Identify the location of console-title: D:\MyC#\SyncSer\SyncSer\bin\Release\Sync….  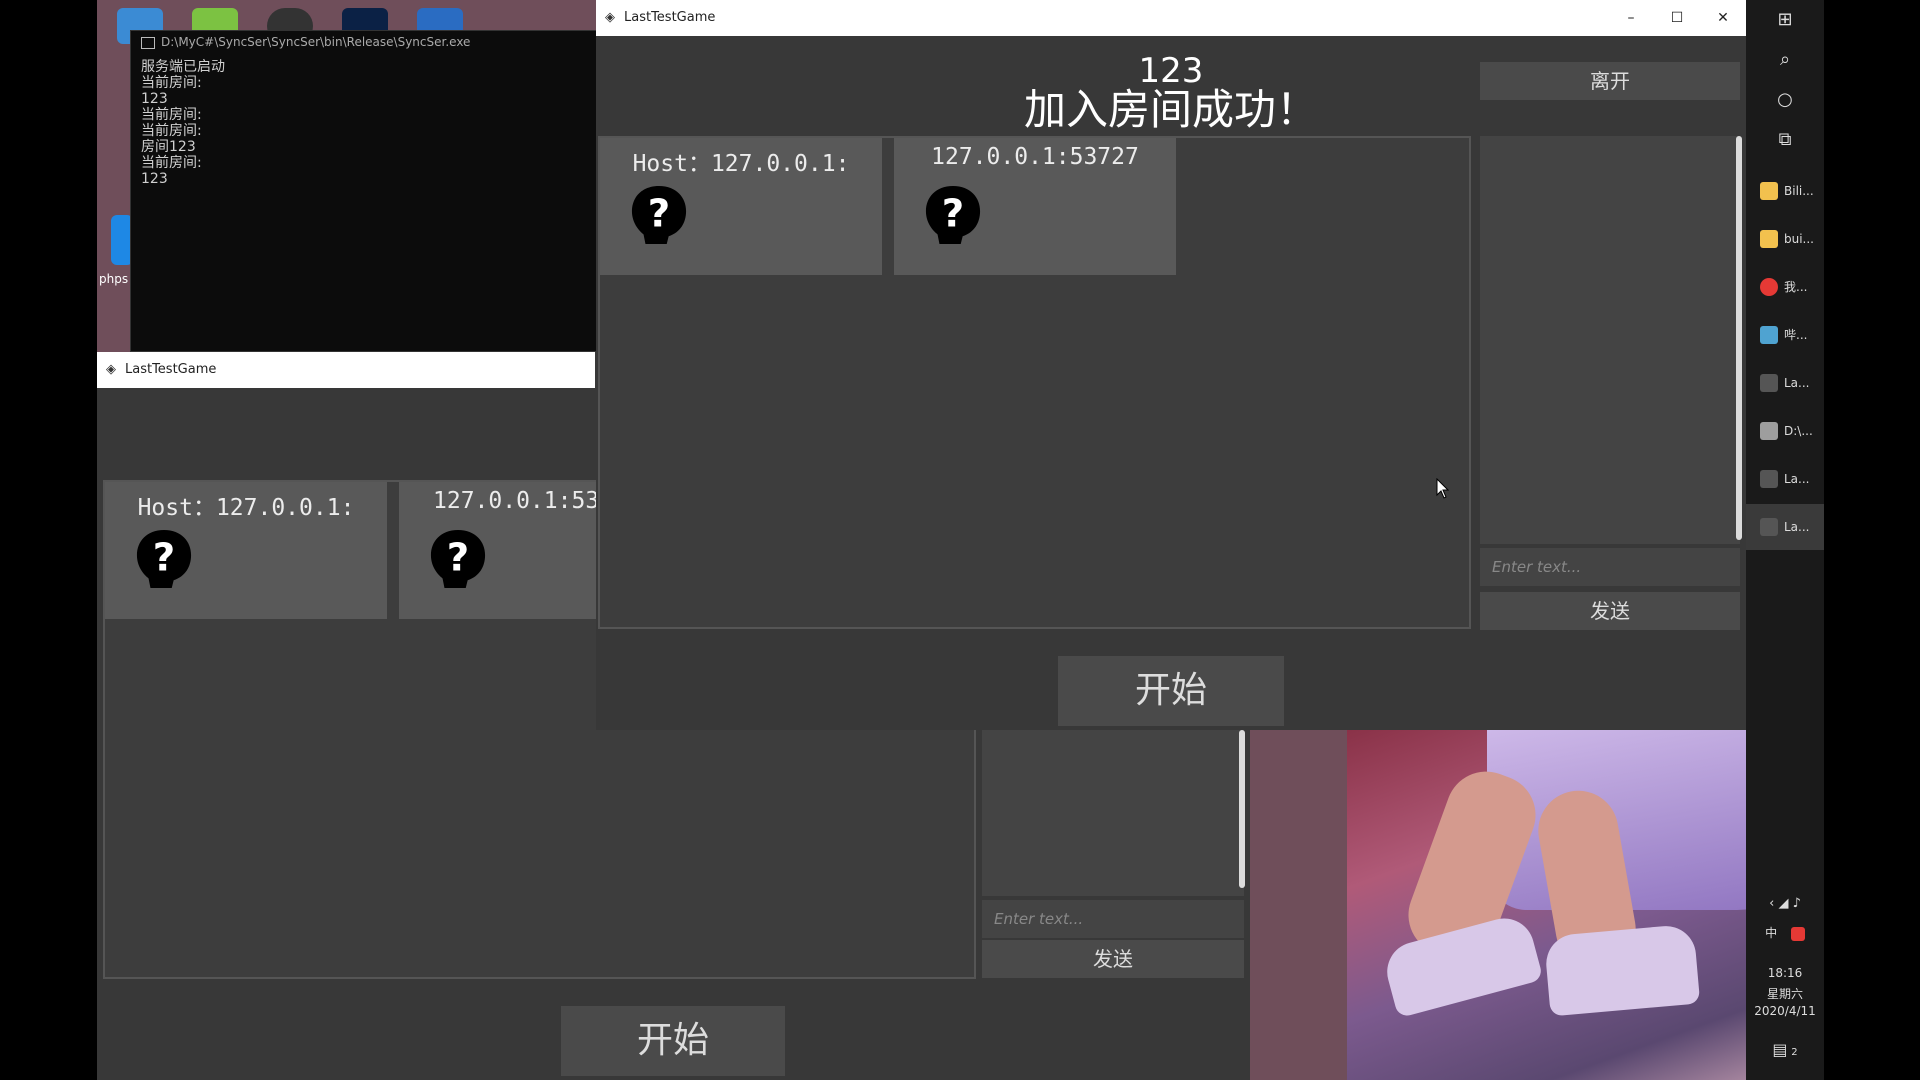
(316, 42).